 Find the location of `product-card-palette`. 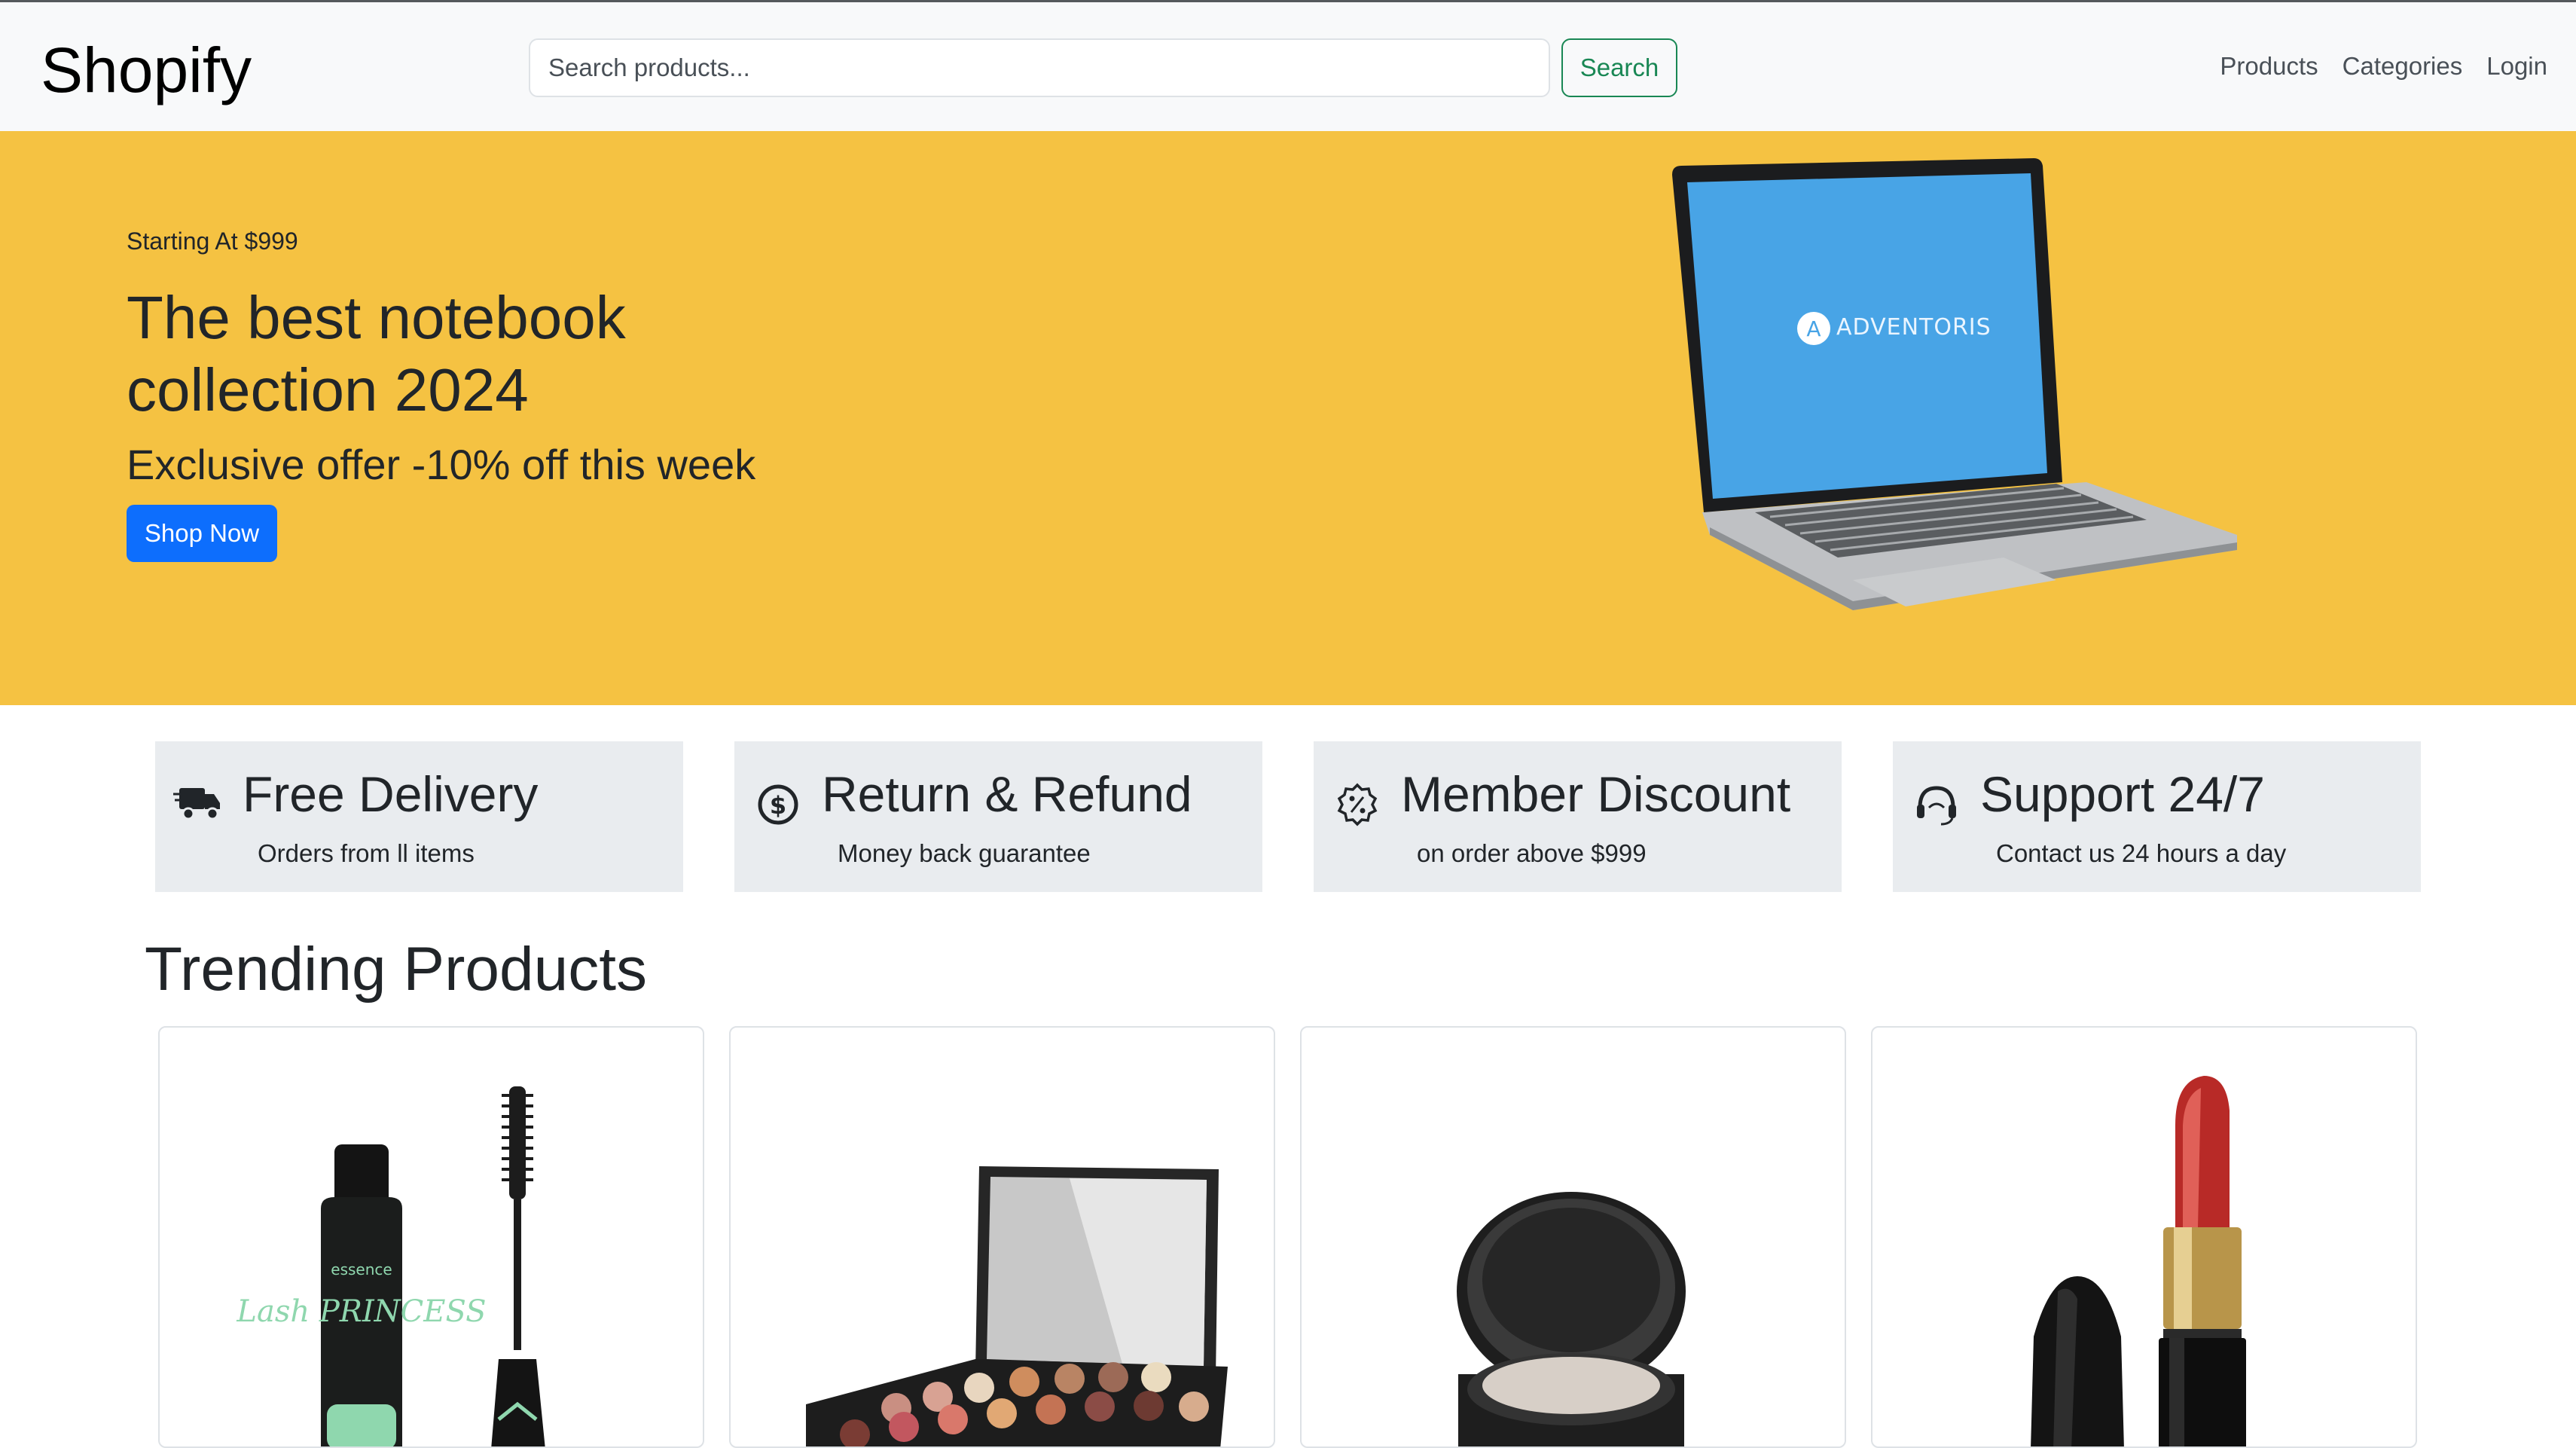

product-card-palette is located at coordinates (1002, 1237).